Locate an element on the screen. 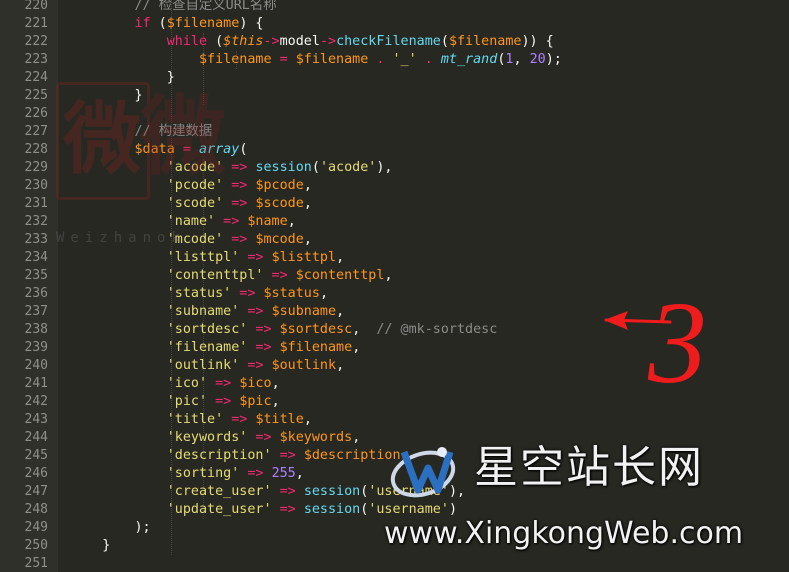 The image size is (789, 572). xingkong-logo-icon is located at coordinates (423, 472).